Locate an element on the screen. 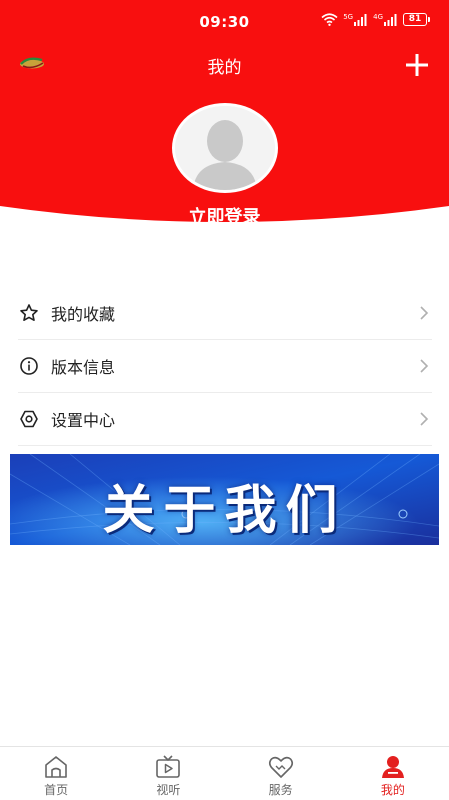  tab-home: 首页 is located at coordinates (56, 773).